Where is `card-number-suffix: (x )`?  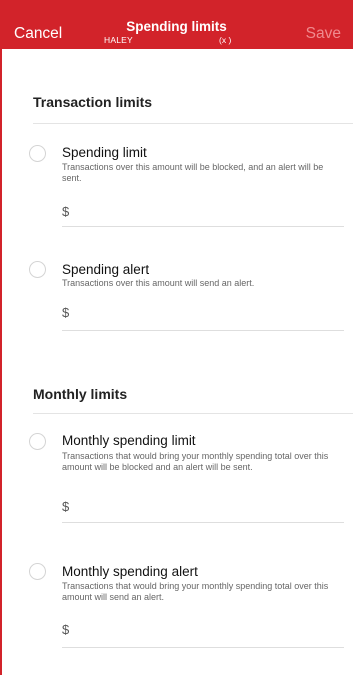 card-number-suffix: (x ) is located at coordinates (225, 40).